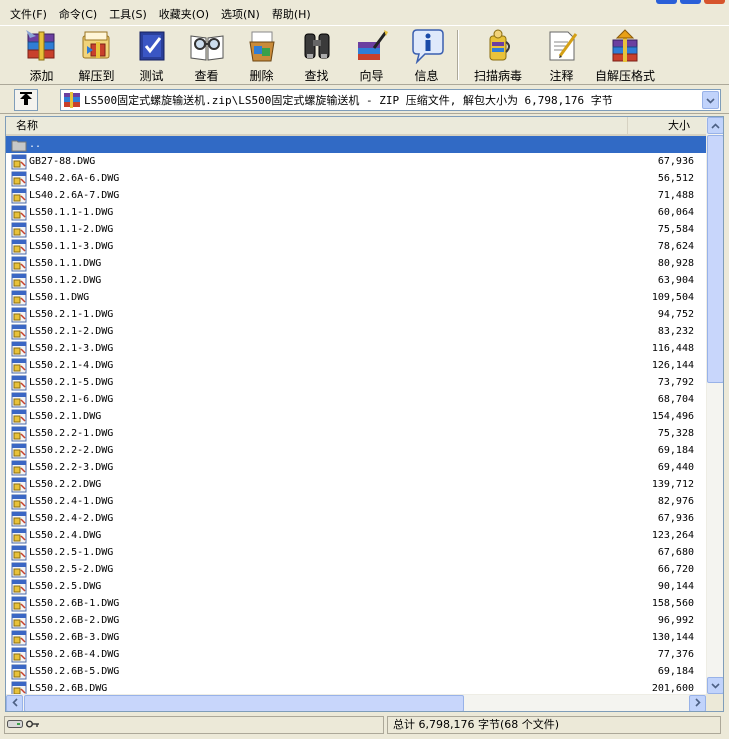 Image resolution: width=729 pixels, height=739 pixels. Describe the element at coordinates (356, 687) in the screenshot. I see `table-row: LS50.2.6B.DWG 201,600` at that location.